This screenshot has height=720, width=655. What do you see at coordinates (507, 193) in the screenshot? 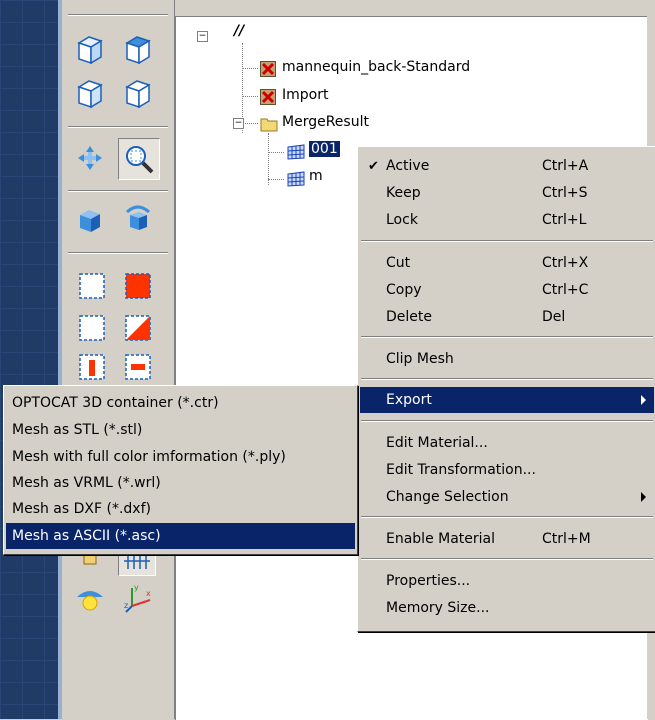
I see `menu-item-keep: Keep Ctrl+S` at bounding box center [507, 193].